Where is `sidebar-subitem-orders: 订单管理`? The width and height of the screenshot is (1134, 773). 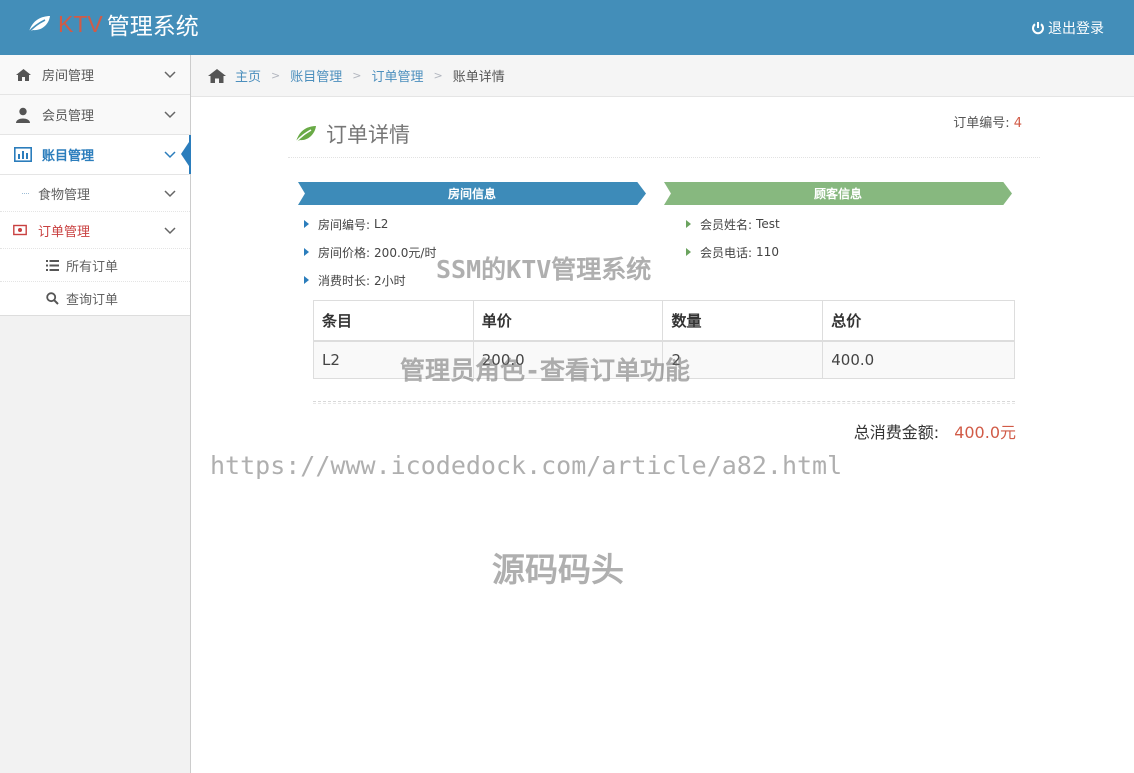 sidebar-subitem-orders: 订单管理 is located at coordinates (95, 230).